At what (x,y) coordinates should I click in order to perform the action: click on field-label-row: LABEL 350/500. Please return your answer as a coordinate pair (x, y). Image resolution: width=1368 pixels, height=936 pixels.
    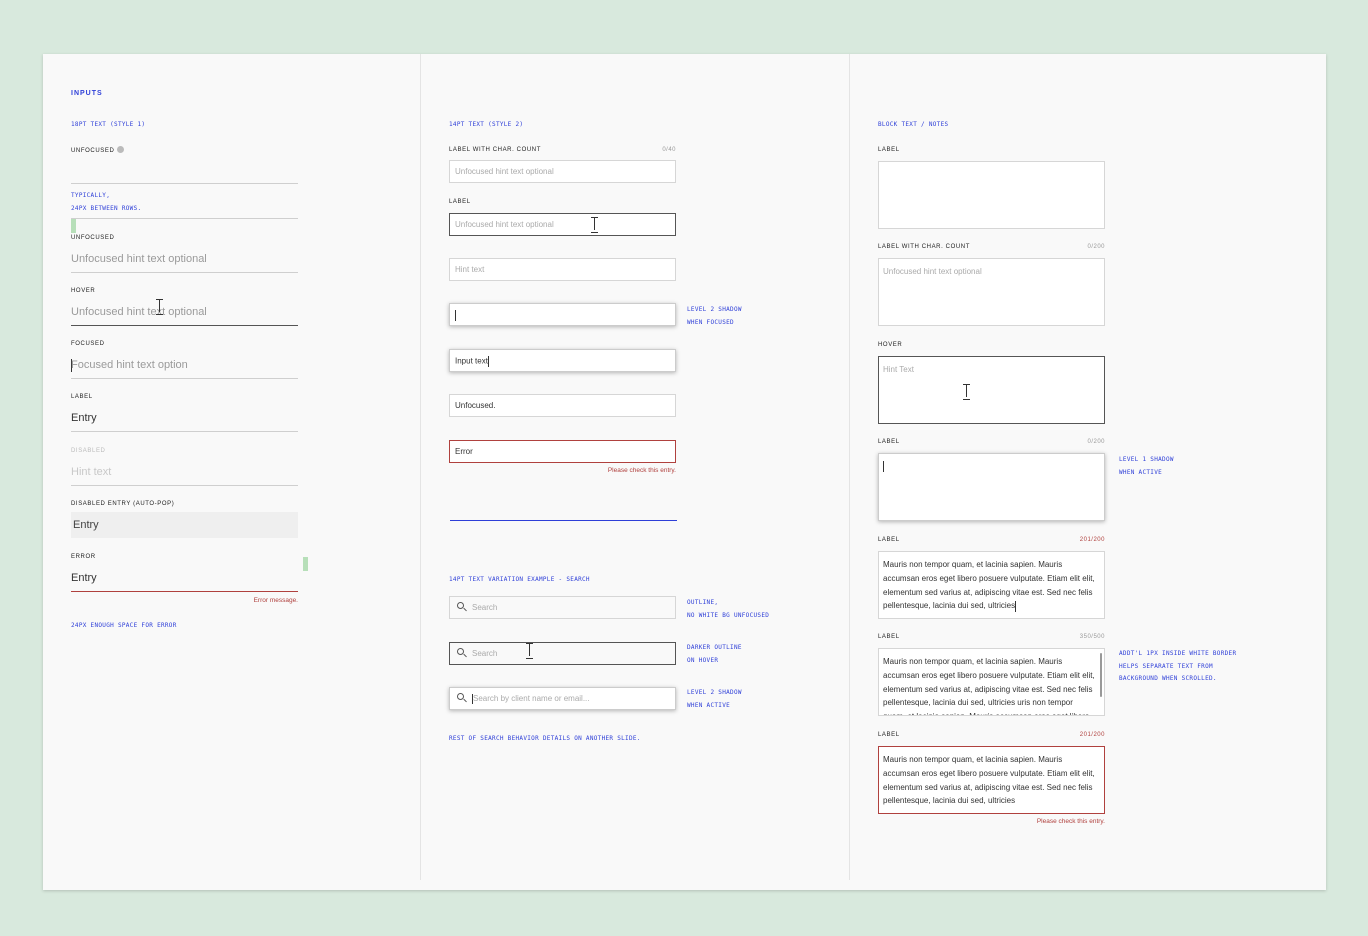
    Looking at the image, I should click on (991, 637).